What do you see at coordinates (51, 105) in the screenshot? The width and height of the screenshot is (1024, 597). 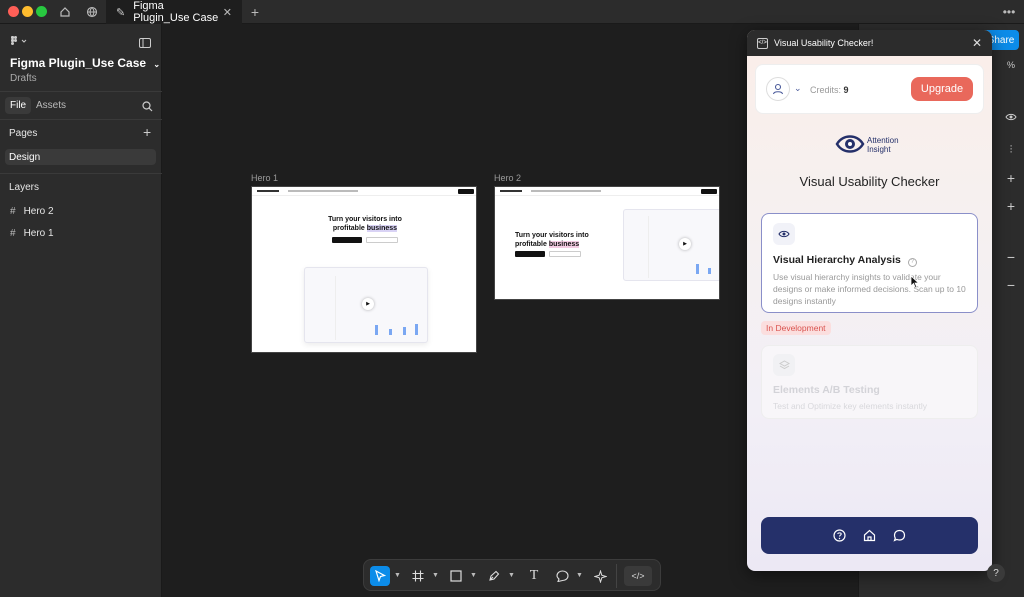 I see `tab-assets: Assets` at bounding box center [51, 105].